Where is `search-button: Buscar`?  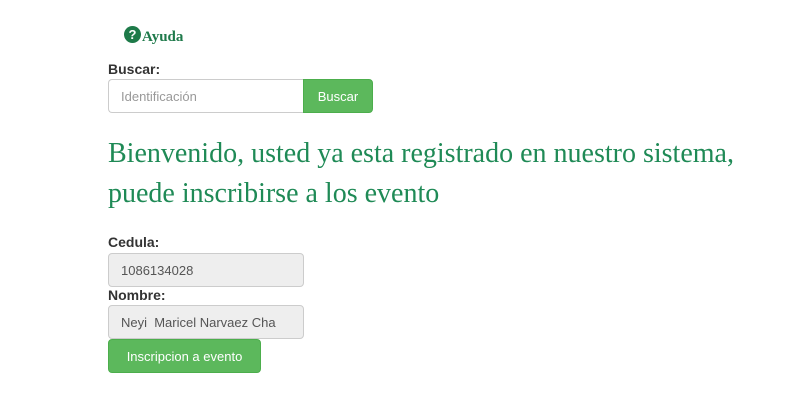 search-button: Buscar is located at coordinates (338, 96).